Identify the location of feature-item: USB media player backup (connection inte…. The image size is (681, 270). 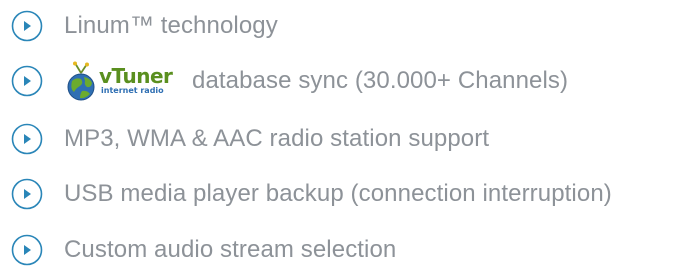
(311, 194).